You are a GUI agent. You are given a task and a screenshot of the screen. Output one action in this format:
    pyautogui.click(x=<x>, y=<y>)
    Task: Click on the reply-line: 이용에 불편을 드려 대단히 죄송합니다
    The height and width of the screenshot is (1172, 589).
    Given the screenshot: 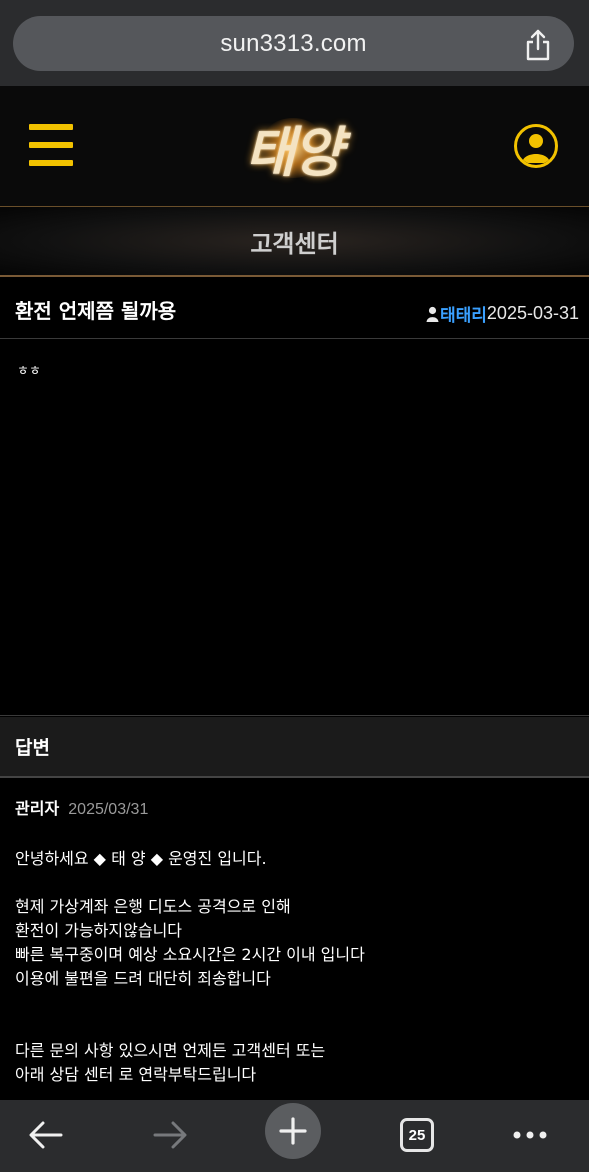 What is the action you would take?
    pyautogui.click(x=143, y=978)
    